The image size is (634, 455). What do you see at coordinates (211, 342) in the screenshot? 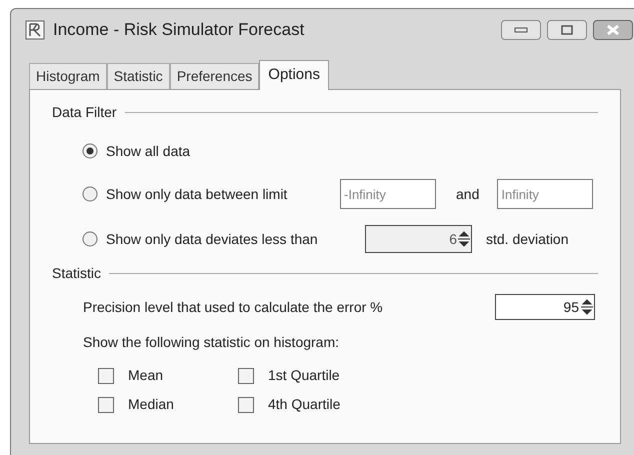
I see `statistic-prompt: Show the following statistic on histogram:` at bounding box center [211, 342].